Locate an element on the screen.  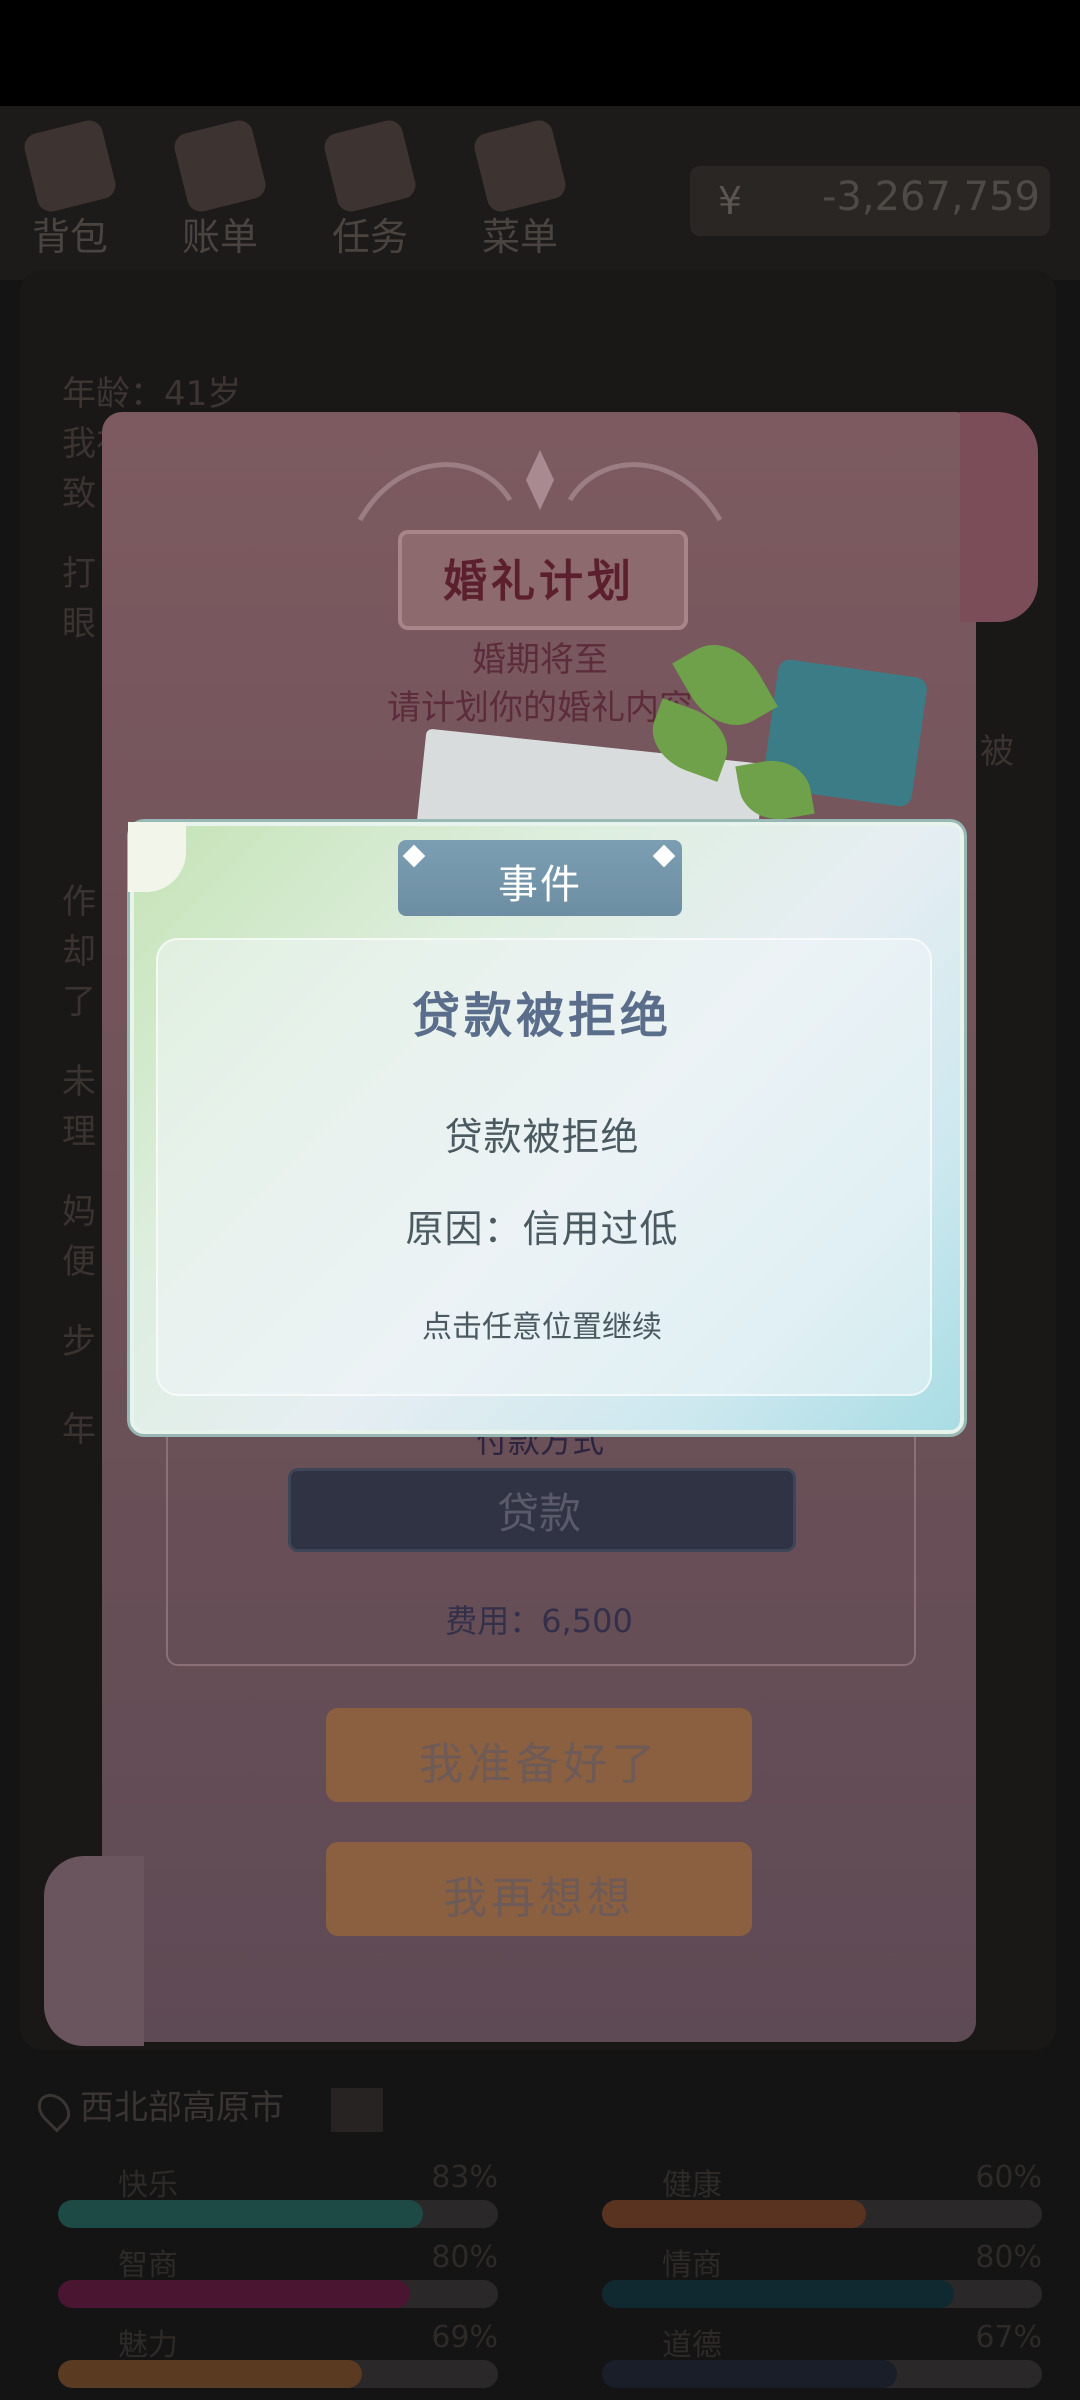
rethink-button-label: 我再想想 is located at coordinates (539, 1898).